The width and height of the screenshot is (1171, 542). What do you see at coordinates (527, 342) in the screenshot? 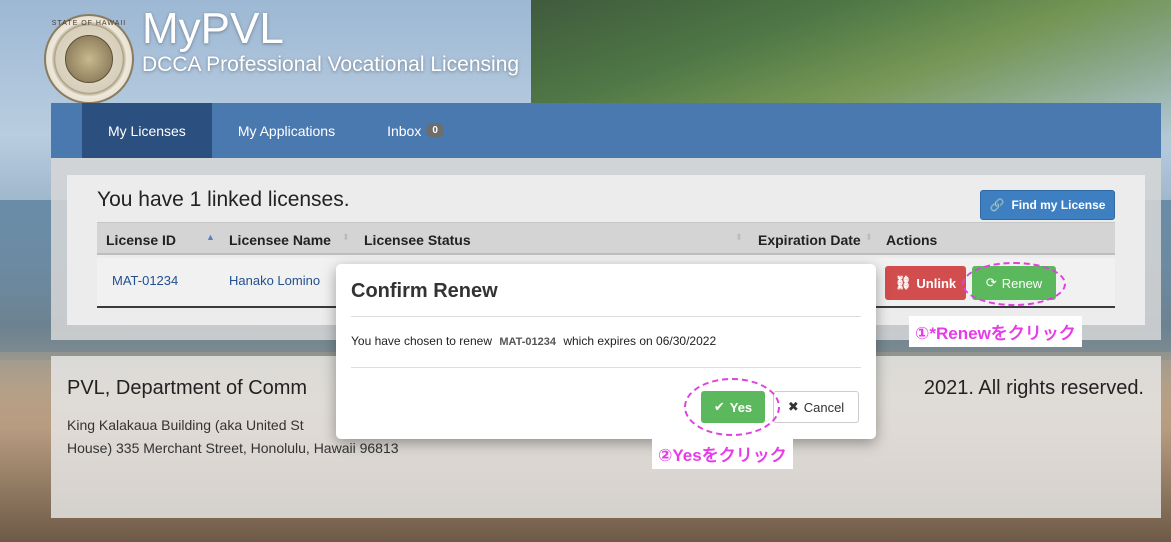
I see `message-license-id: MAT-01234` at bounding box center [527, 342].